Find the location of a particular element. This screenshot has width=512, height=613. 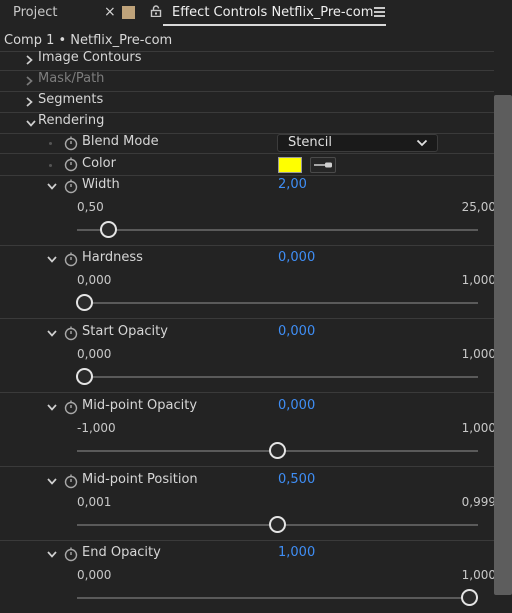

param-value: 1,000 is located at coordinates (296, 552).